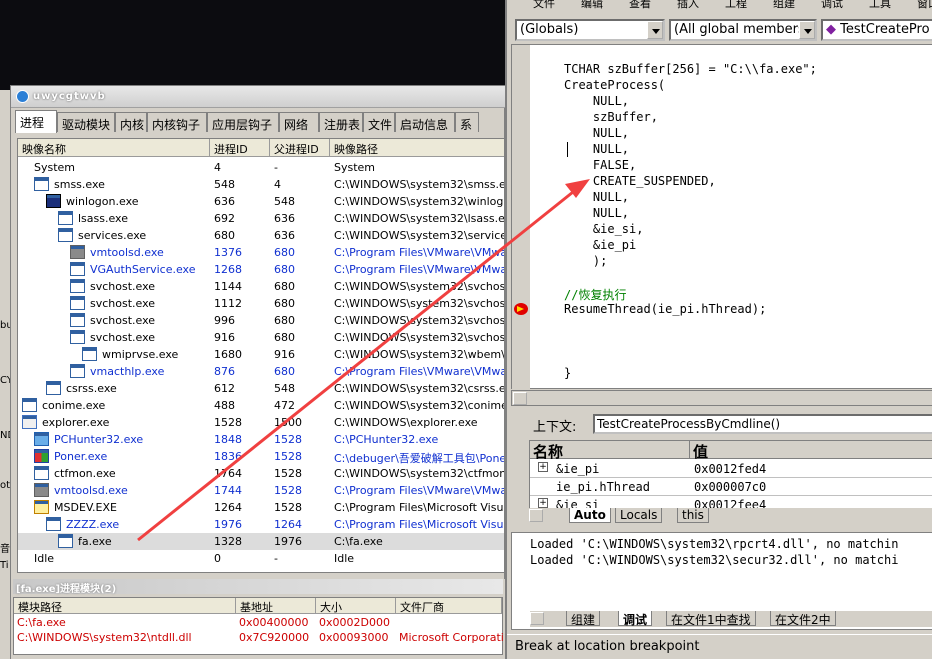 This screenshot has height=659, width=932. What do you see at coordinates (224, 235) in the screenshot?
I see `process-id: 680` at bounding box center [224, 235].